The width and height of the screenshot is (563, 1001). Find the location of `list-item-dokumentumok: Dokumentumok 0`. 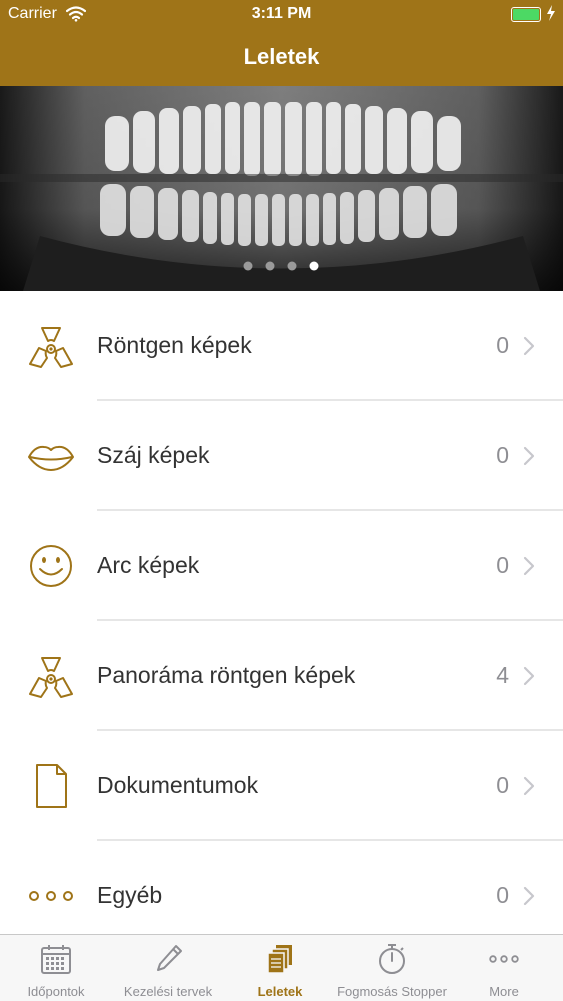

list-item-dokumentumok: Dokumentumok 0 is located at coordinates (281, 786).